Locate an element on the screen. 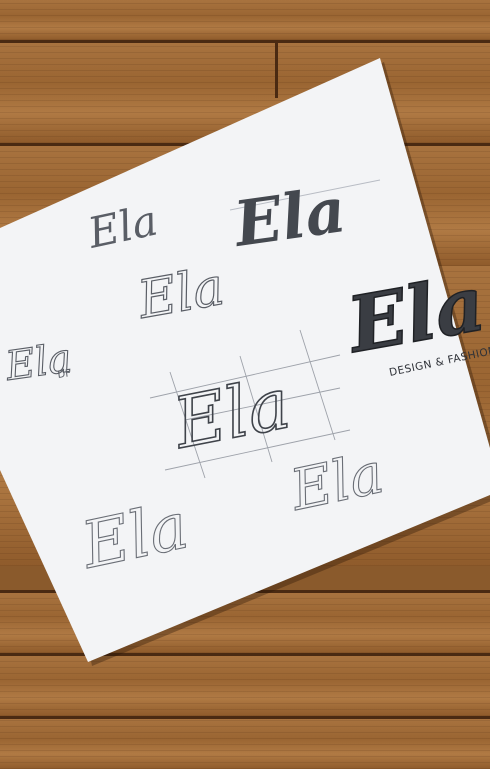 Image resolution: width=490 pixels, height=769 pixels. sketch-2: Ela is located at coordinates (289, 217).